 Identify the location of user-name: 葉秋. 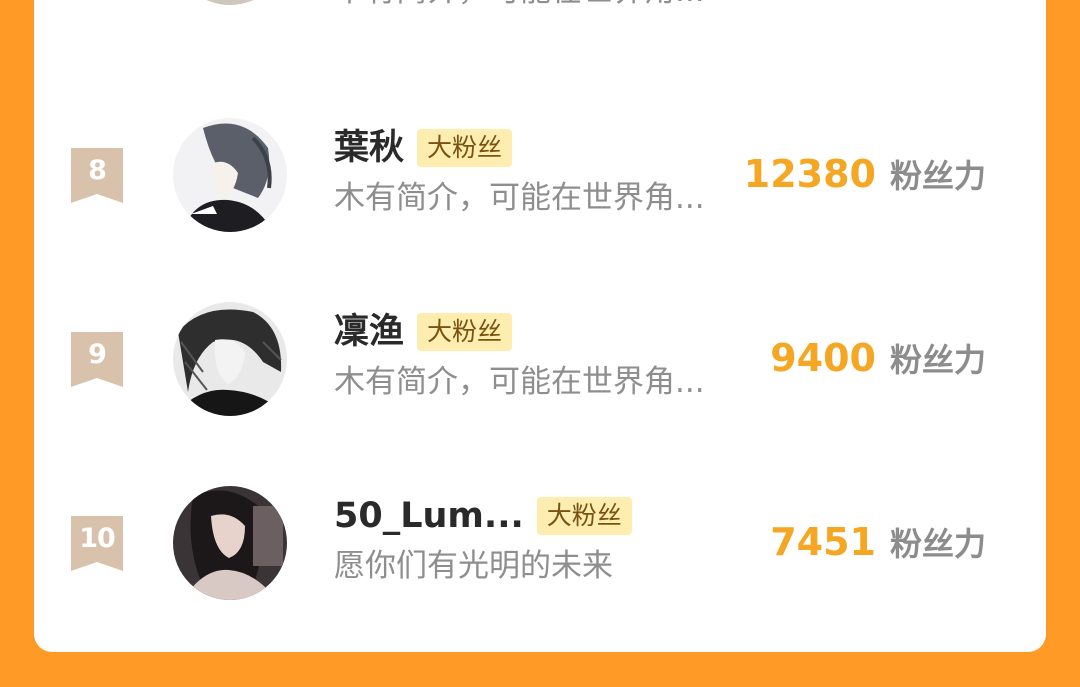
(369, 148).